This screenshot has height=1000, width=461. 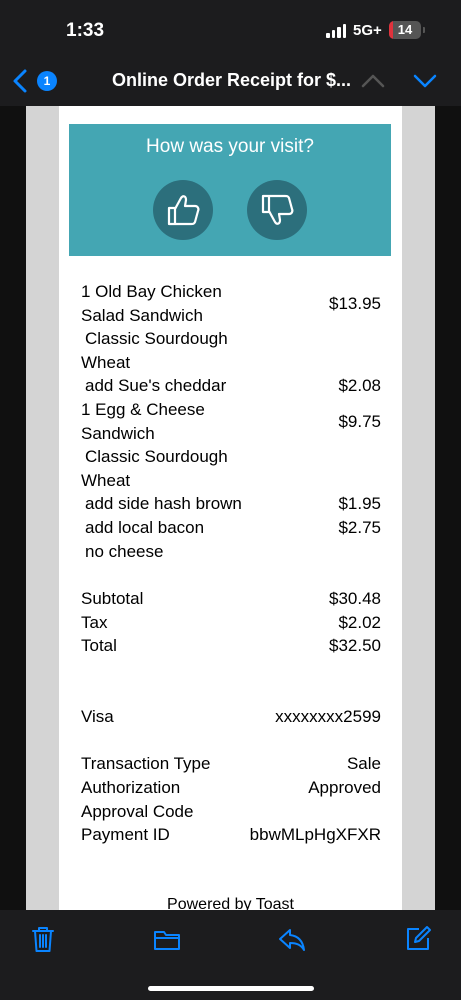 What do you see at coordinates (20, 81) in the screenshot?
I see `chevron-left-icon` at bounding box center [20, 81].